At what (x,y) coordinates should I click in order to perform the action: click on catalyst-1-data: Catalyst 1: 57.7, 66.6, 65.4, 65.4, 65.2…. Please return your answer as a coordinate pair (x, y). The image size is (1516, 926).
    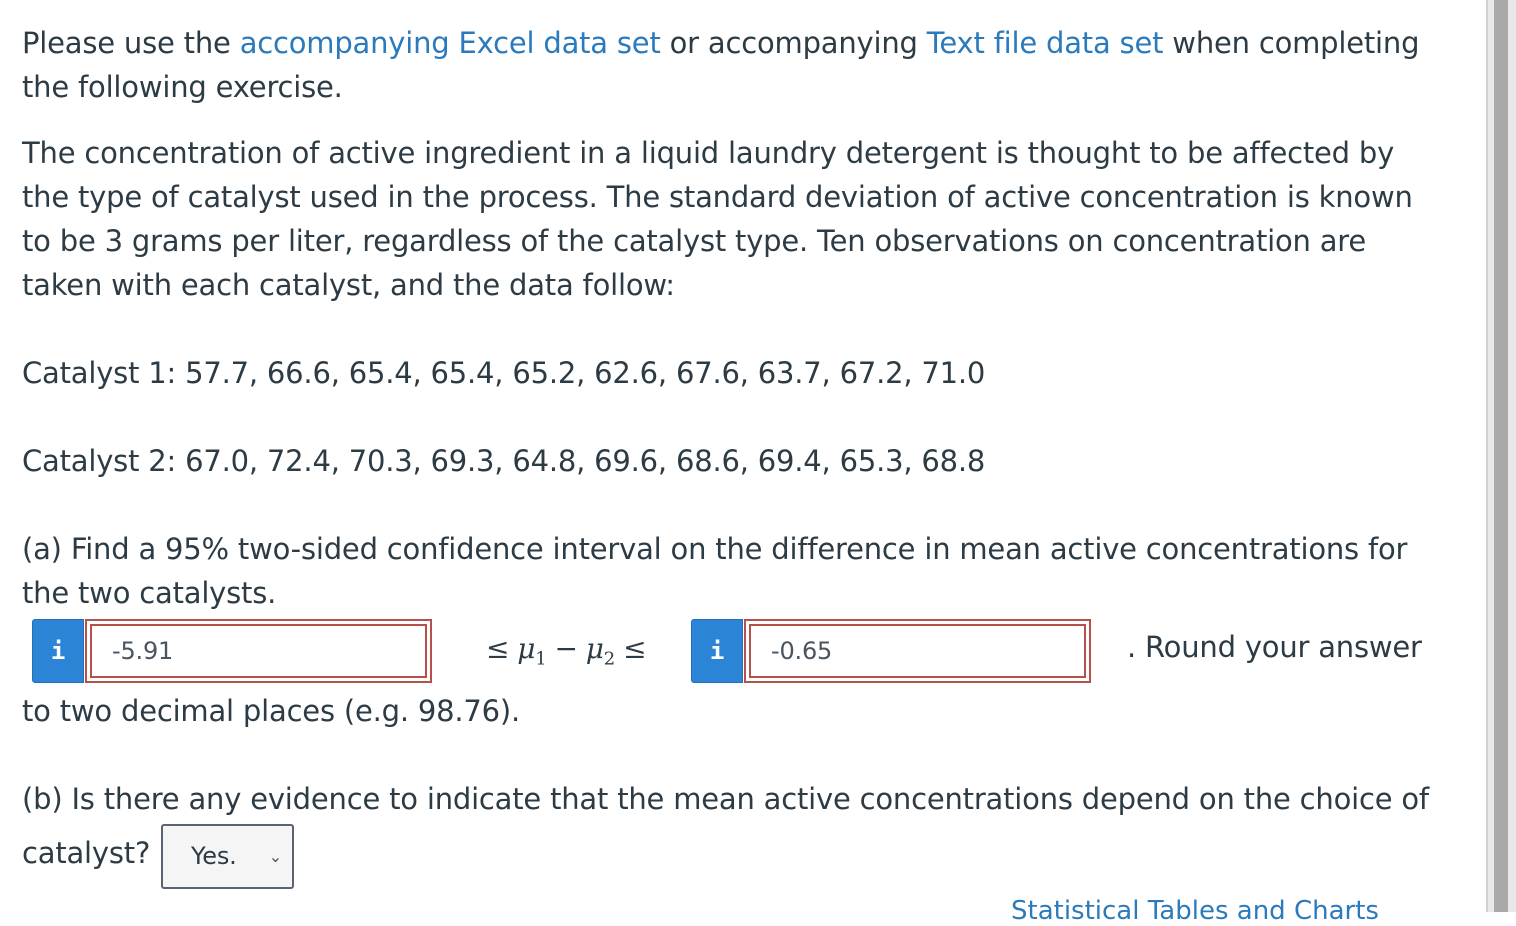
    Looking at the image, I should click on (504, 373).